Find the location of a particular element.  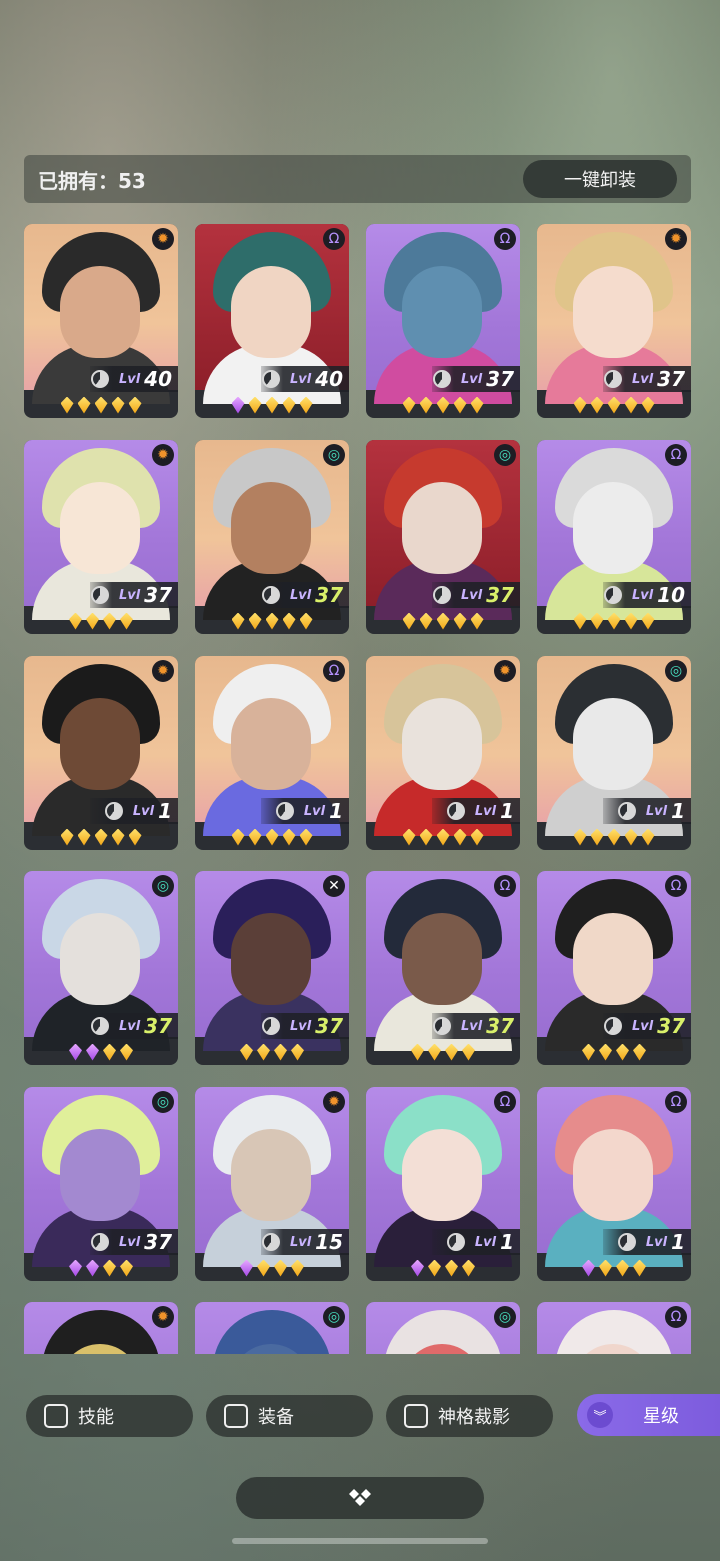

level-bar: Lvl 37 is located at coordinates (476, 1026).